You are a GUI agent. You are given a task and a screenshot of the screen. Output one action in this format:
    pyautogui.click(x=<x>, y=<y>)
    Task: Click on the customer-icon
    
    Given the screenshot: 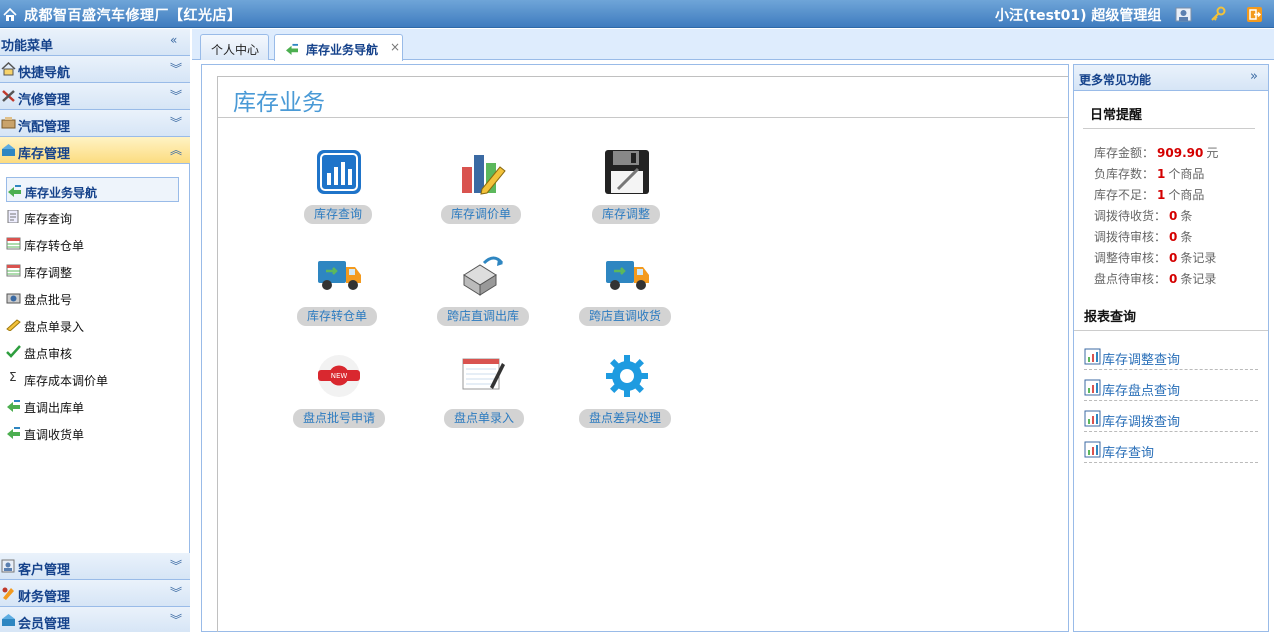 What is the action you would take?
    pyautogui.click(x=8, y=566)
    